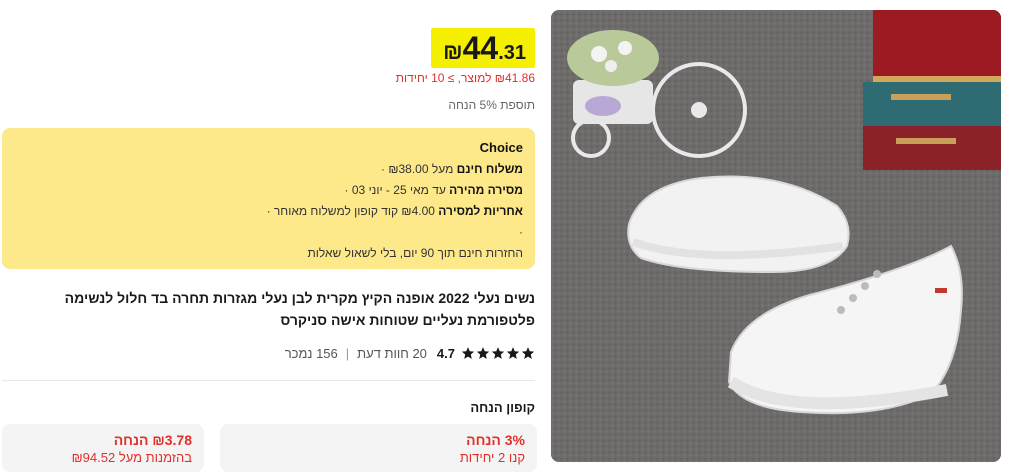 The image size is (1011, 472). I want to click on coupon-card-condition: בהזמנות מעל ₪94.52, so click(131, 457).